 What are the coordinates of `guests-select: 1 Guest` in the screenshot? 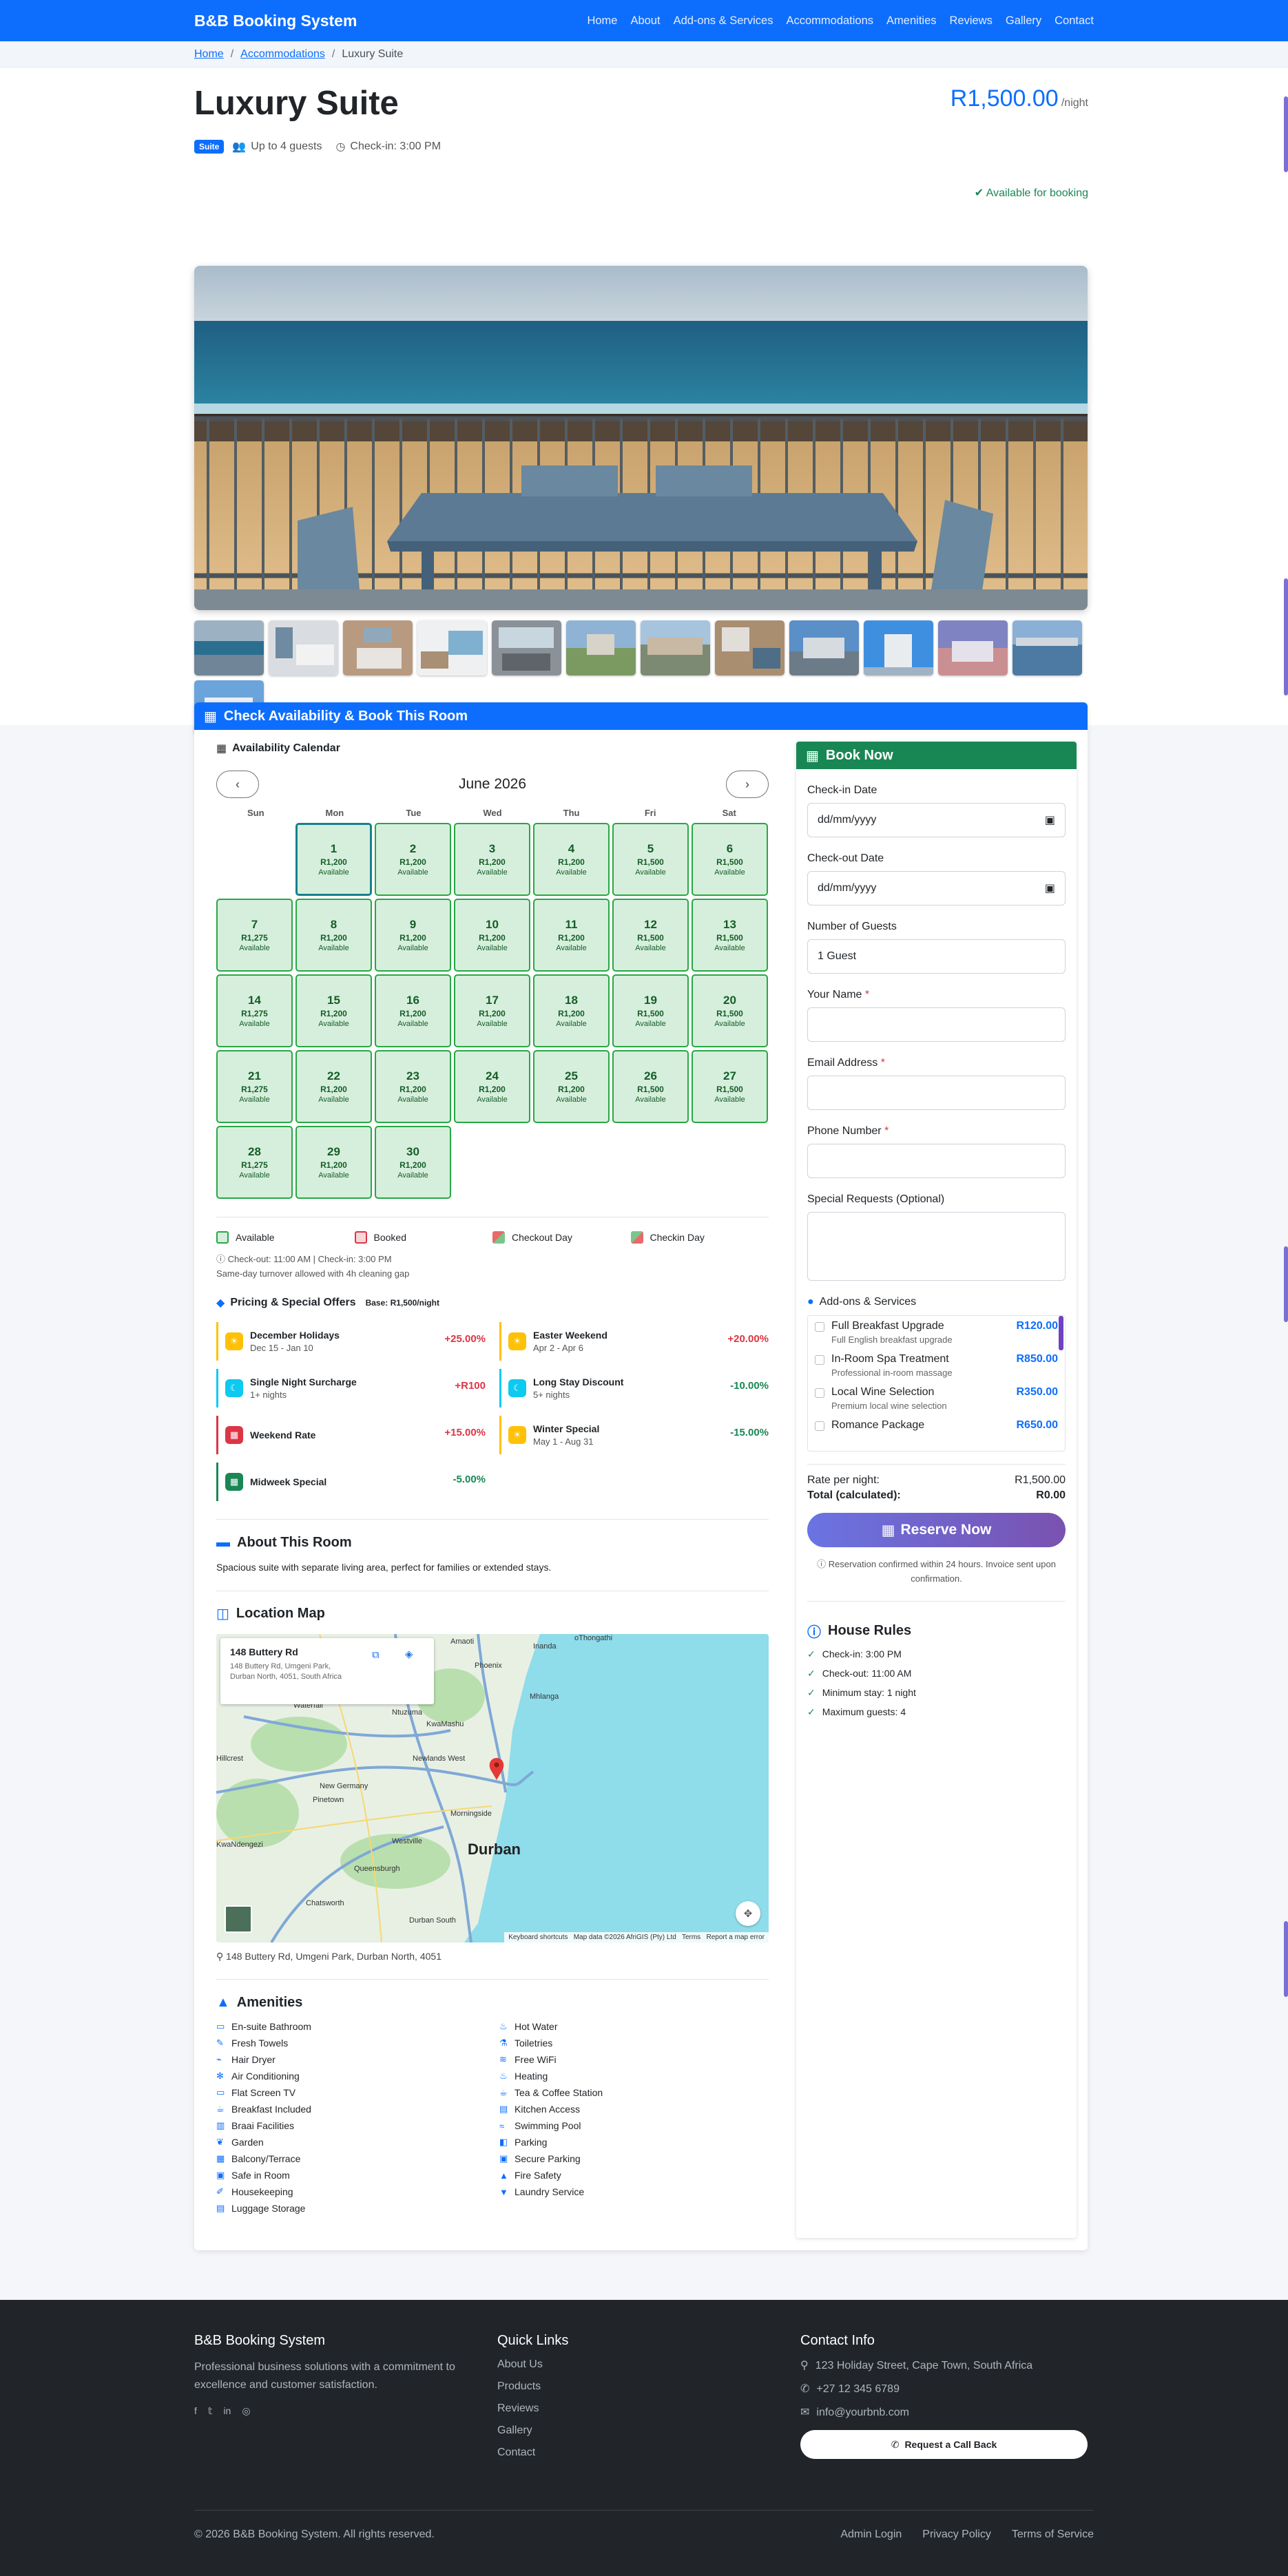 It's located at (936, 956).